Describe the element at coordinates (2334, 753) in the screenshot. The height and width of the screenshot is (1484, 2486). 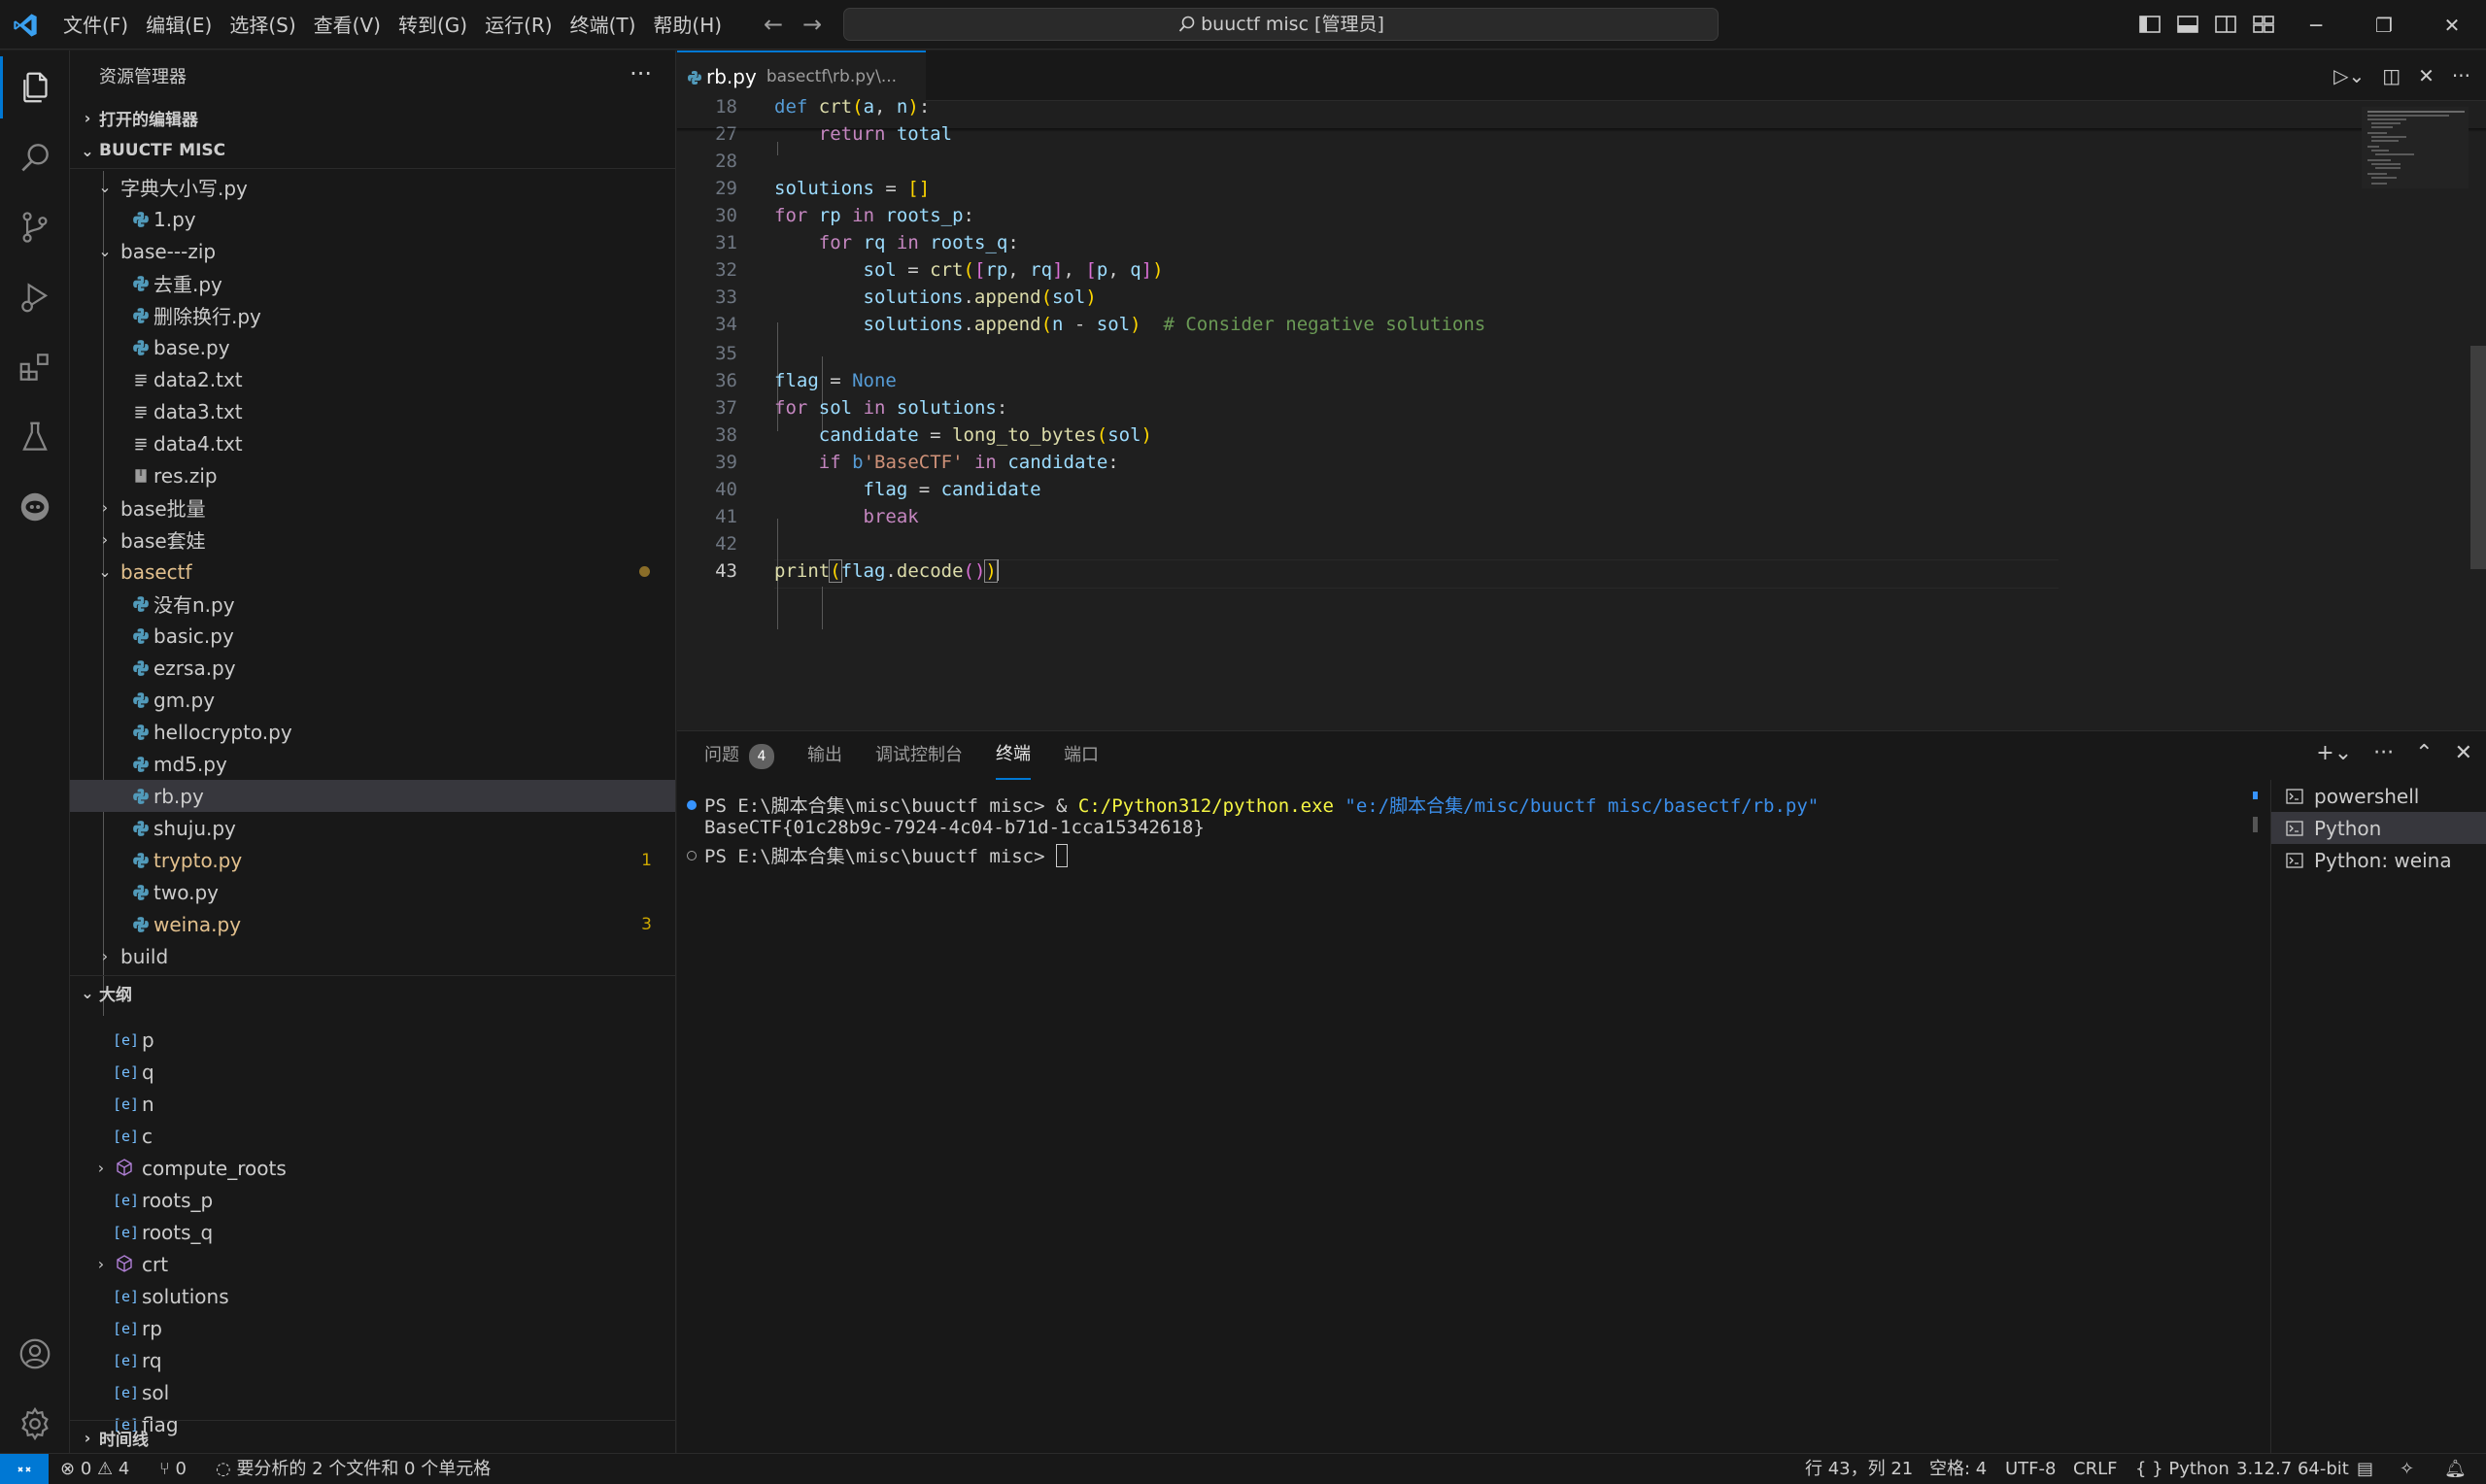
I see `new-terminal-icon: +⌄` at that location.